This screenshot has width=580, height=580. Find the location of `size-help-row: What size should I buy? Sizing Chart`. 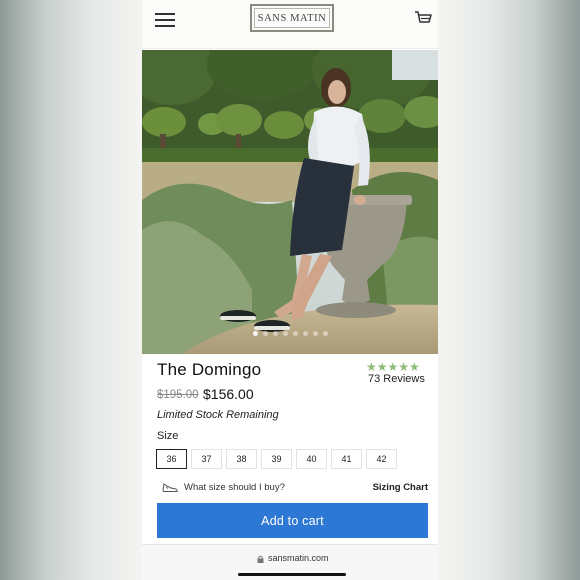

size-help-row: What size should I buy? Sizing Chart is located at coordinates (292, 488).